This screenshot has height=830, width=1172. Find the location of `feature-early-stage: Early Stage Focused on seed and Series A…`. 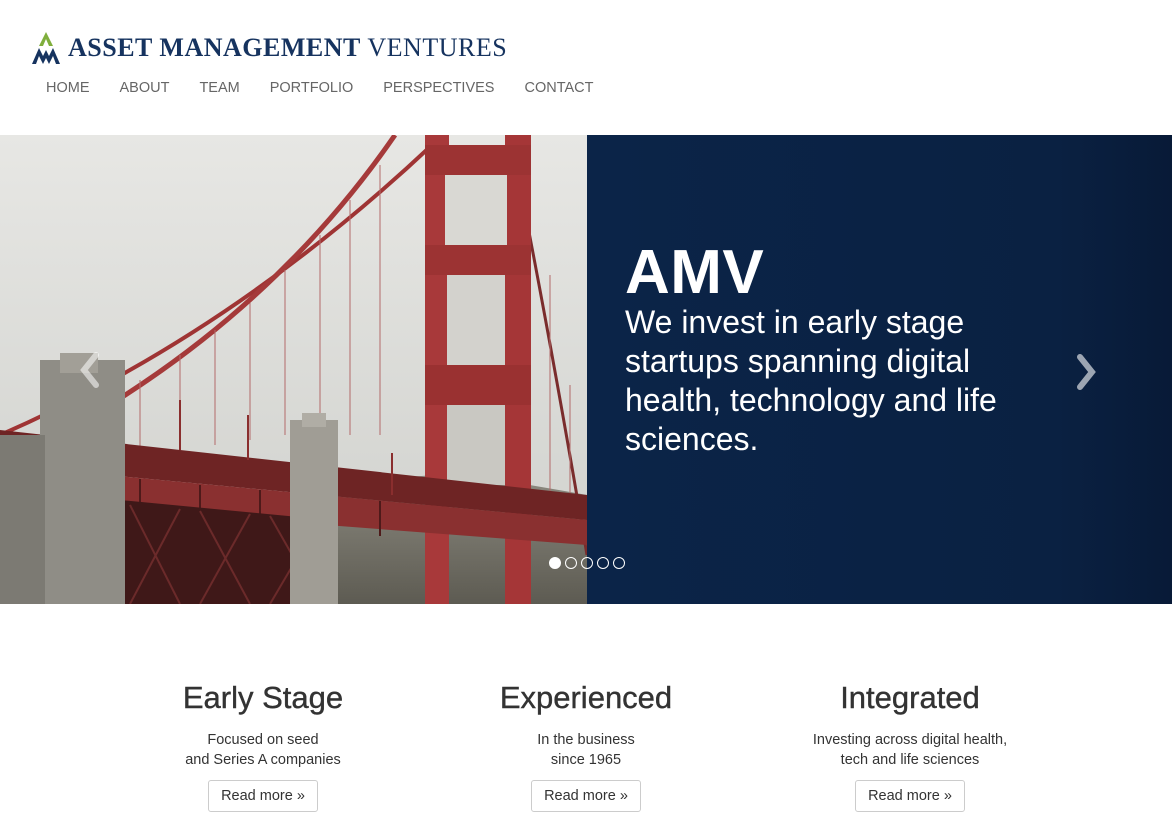

feature-early-stage: Early Stage Focused on seed and Series A… is located at coordinates (263, 746).